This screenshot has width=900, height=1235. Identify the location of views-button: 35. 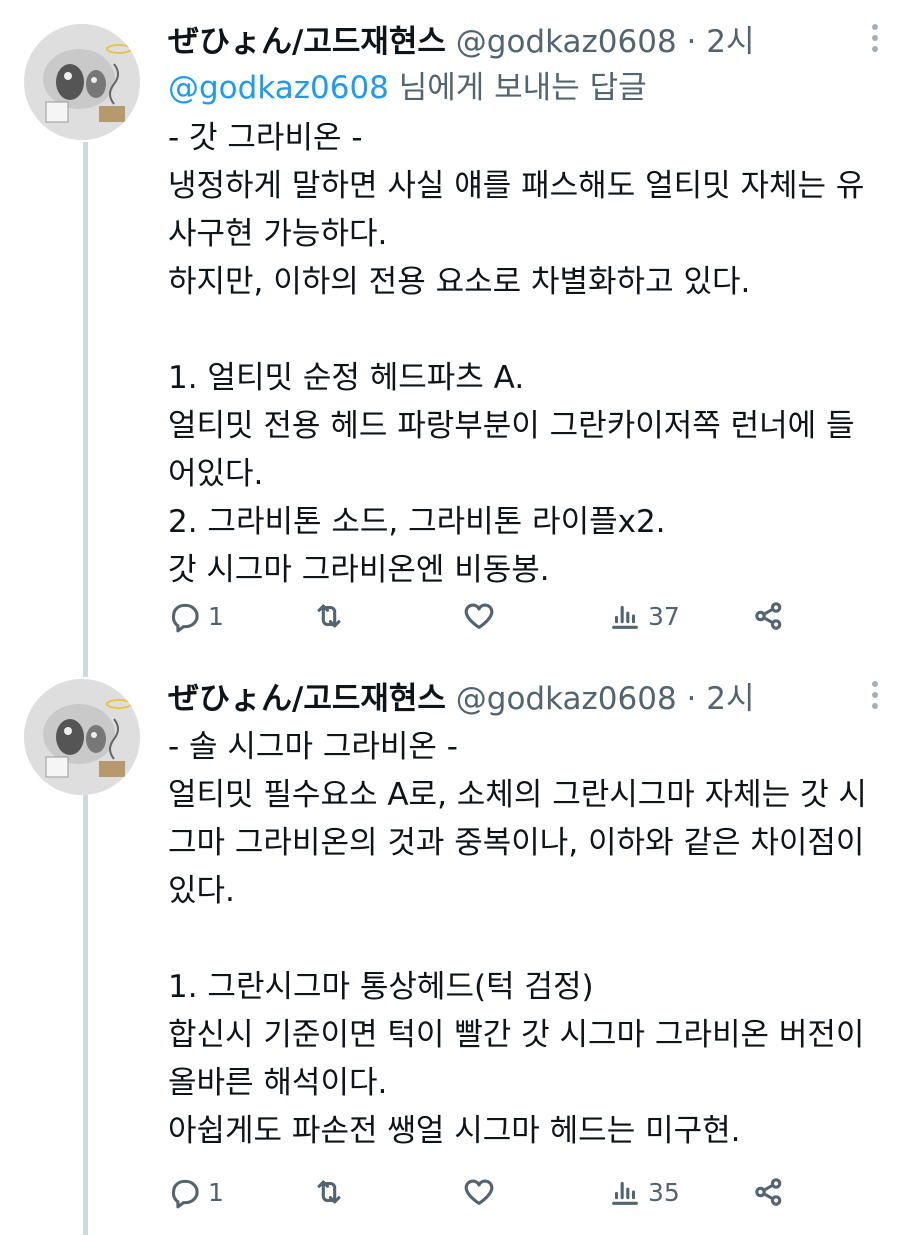
(644, 1192).